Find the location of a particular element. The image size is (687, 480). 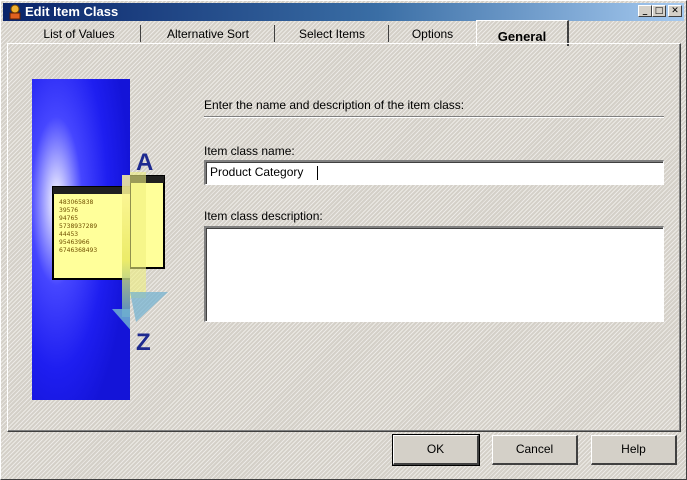

help-label: Help is located at coordinates (633, 449).